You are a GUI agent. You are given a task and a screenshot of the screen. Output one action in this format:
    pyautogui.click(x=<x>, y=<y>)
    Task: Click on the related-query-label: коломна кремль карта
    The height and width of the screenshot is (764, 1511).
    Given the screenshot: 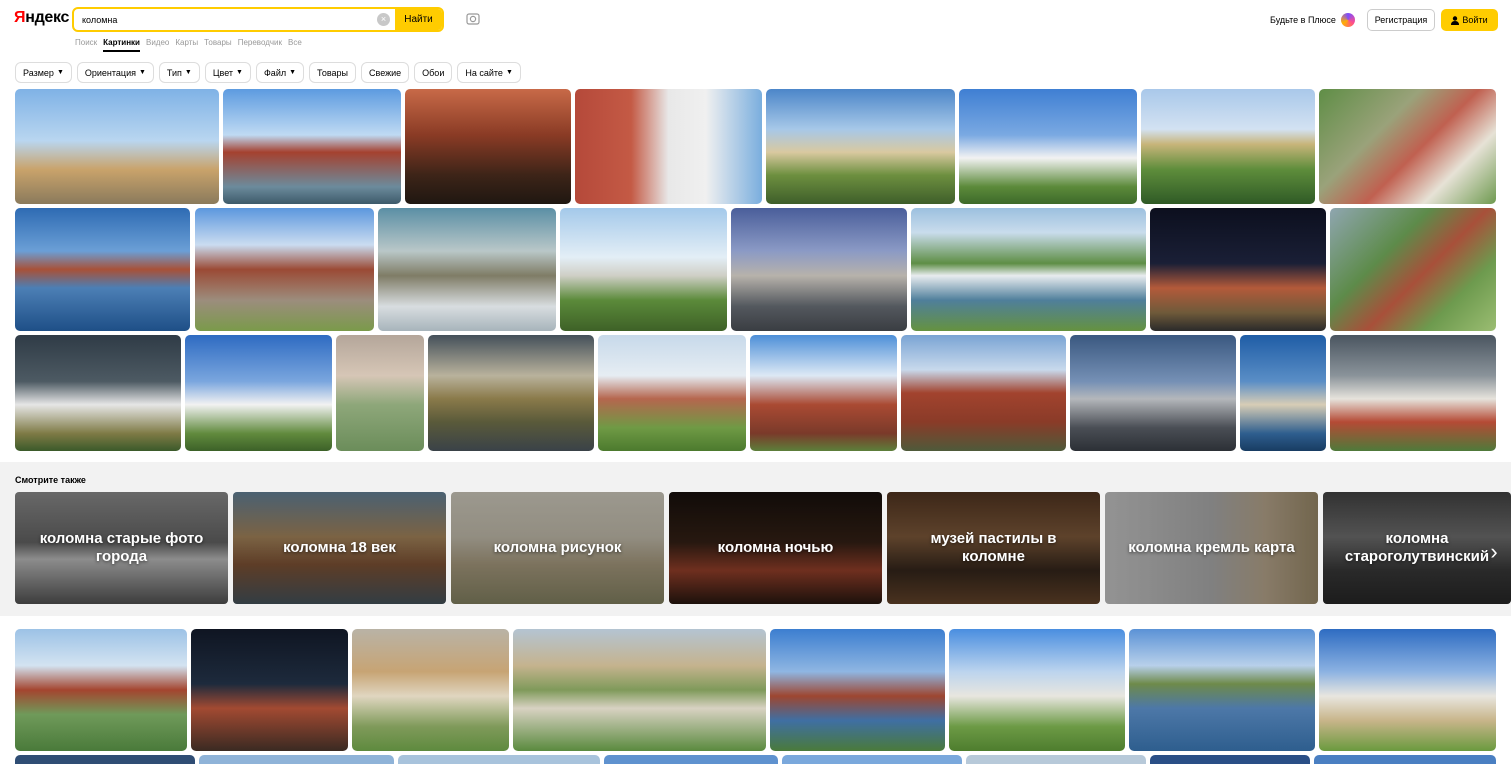 What is the action you would take?
    pyautogui.click(x=1211, y=547)
    